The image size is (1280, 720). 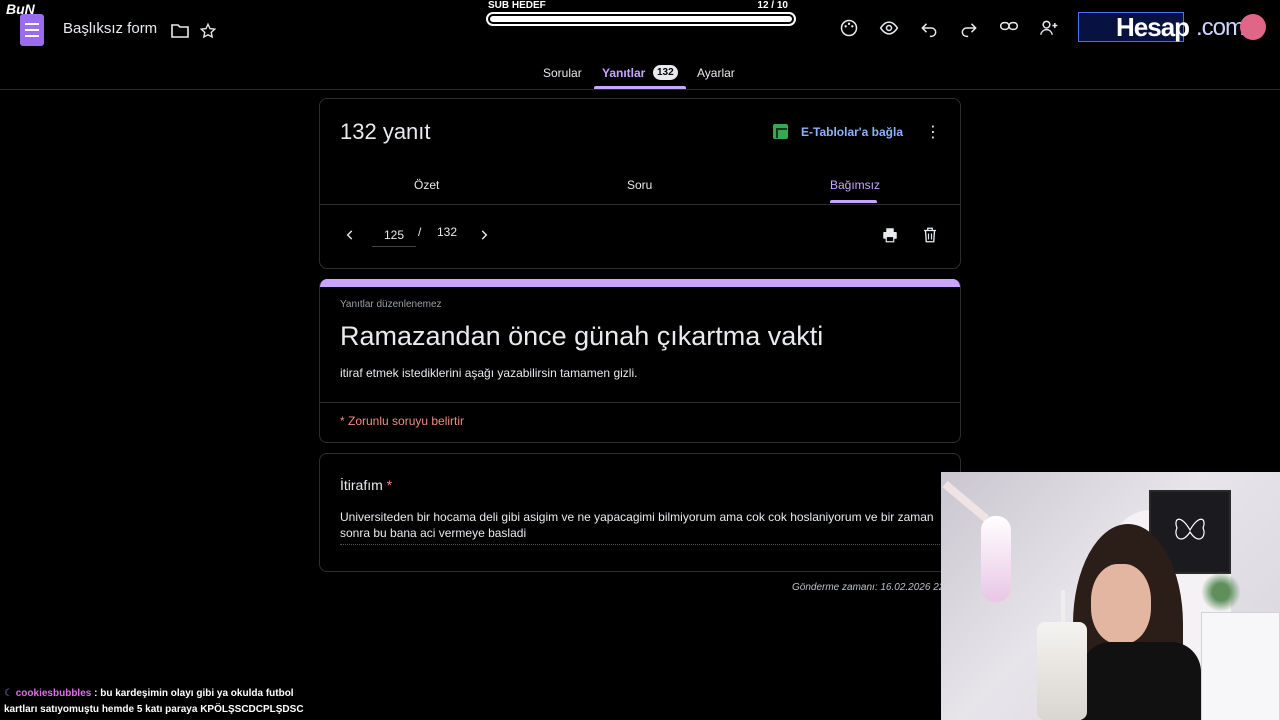 I want to click on theme-color-strip, so click(x=640, y=283).